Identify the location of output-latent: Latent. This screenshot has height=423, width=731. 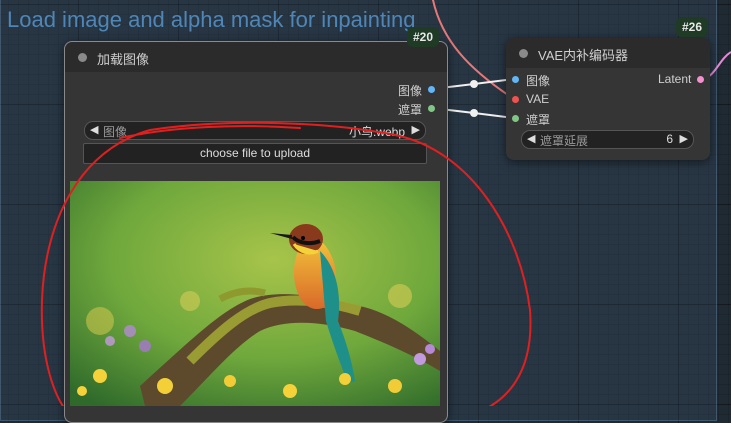
(674, 79).